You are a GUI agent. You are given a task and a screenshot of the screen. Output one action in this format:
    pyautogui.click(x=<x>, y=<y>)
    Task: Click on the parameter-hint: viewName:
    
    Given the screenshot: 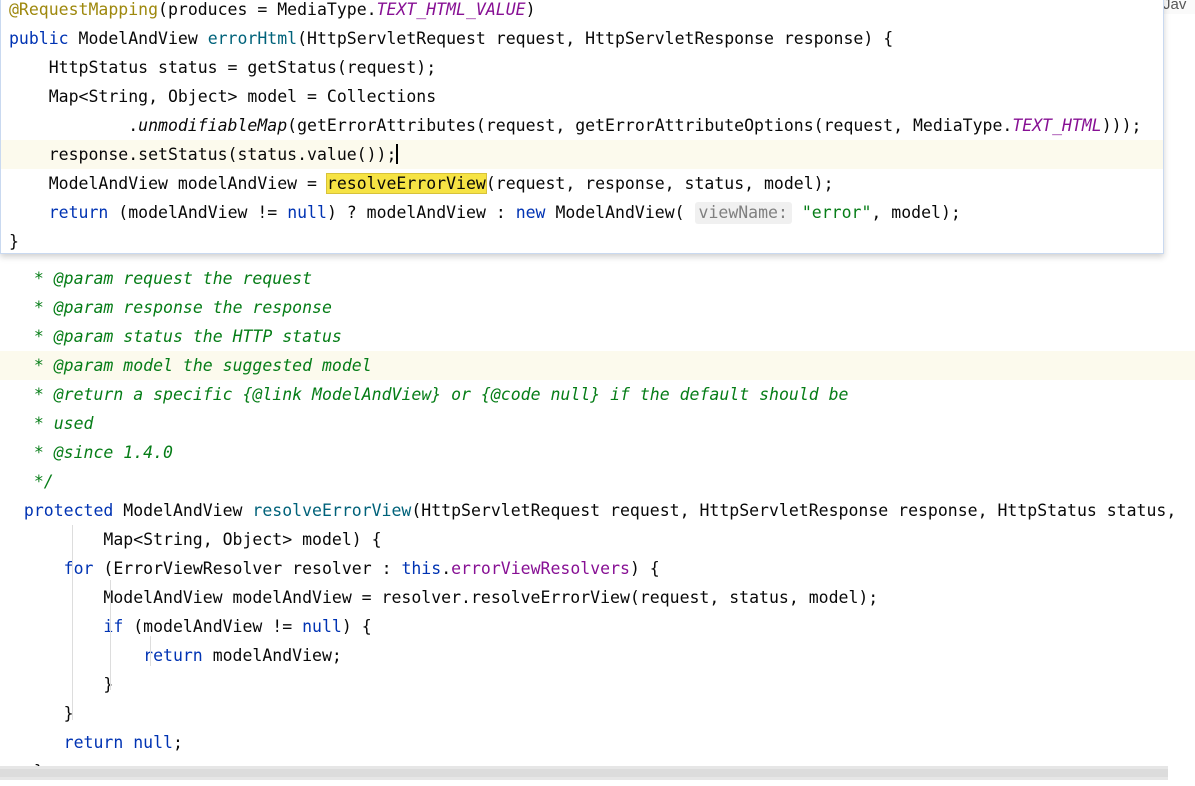 What is the action you would take?
    pyautogui.click(x=743, y=213)
    